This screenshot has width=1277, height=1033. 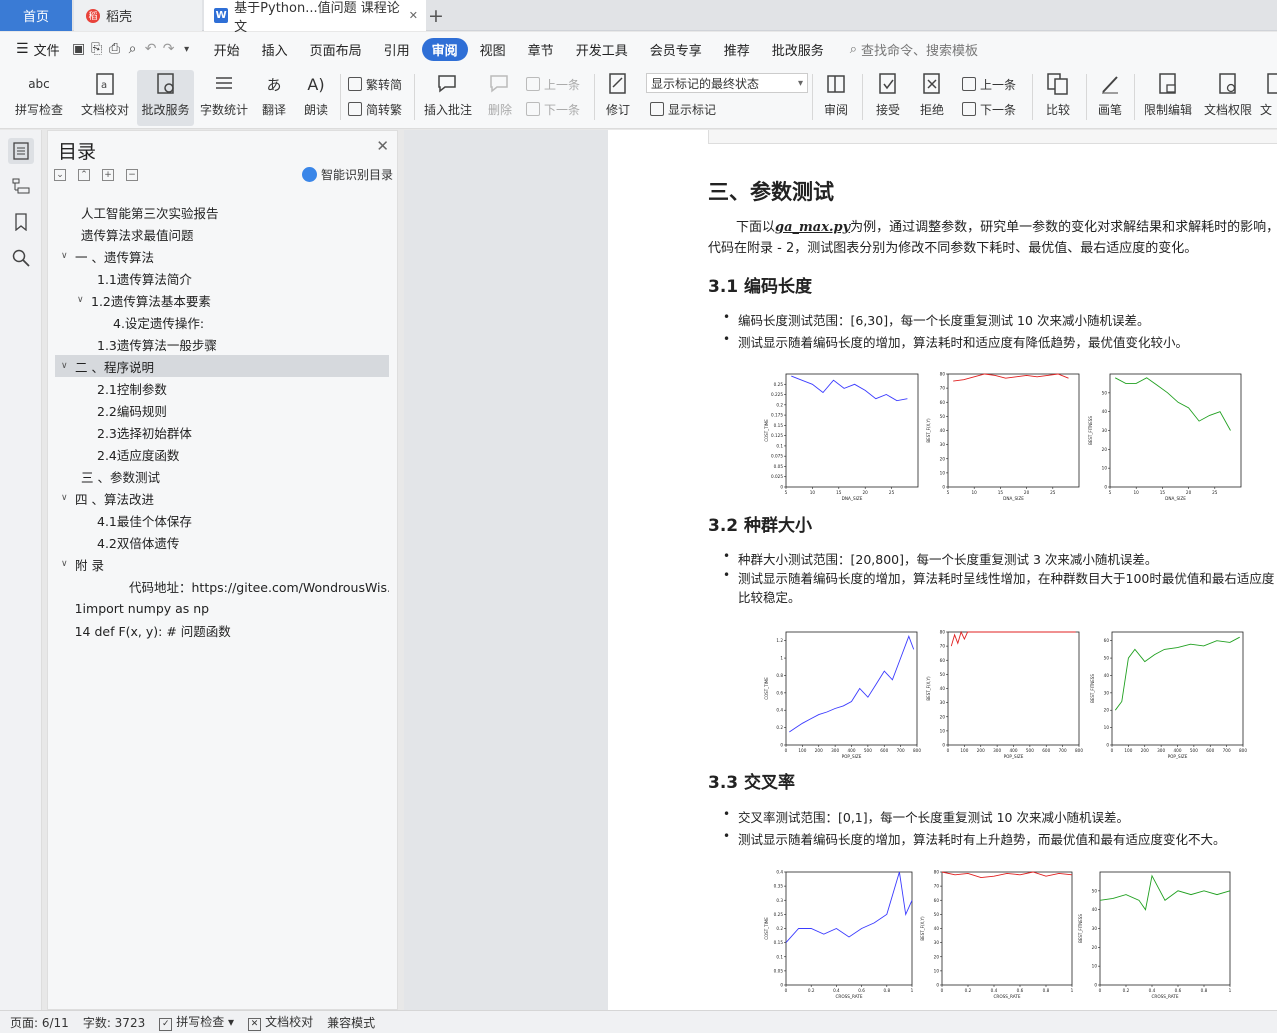 What do you see at coordinates (275, 49) in the screenshot?
I see `menu-item: 插入` at bounding box center [275, 49].